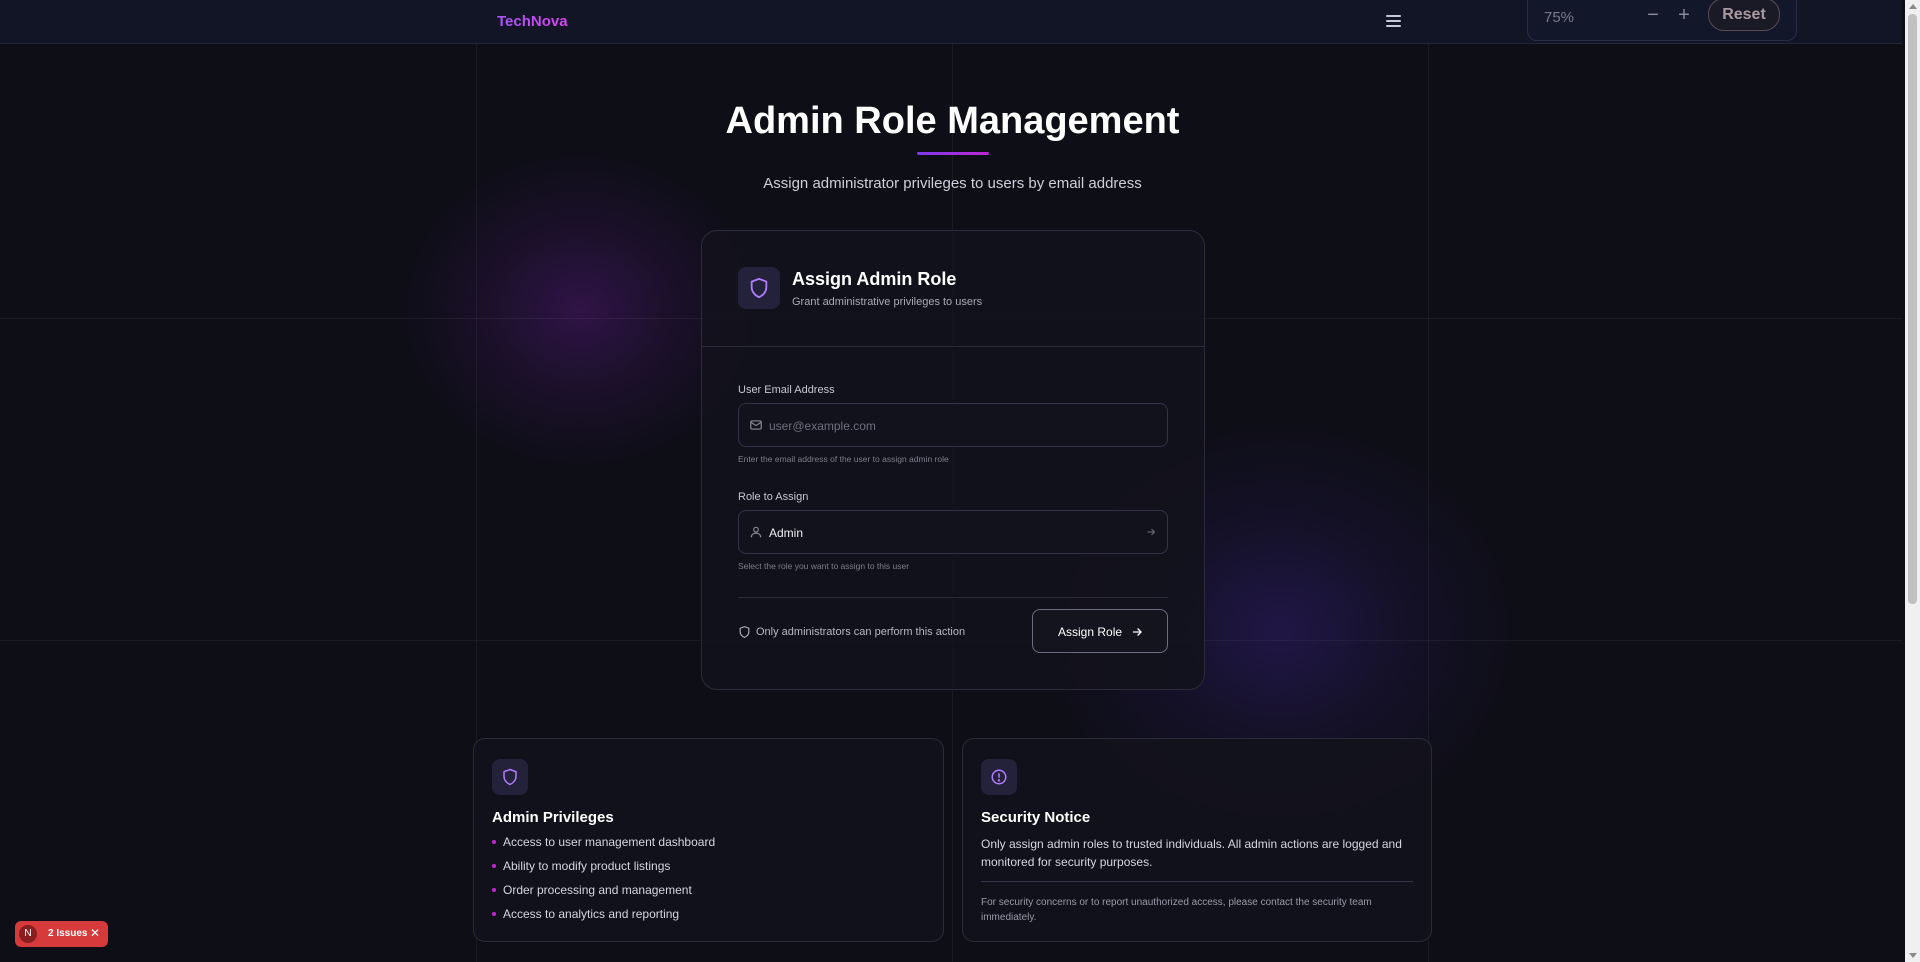 The image size is (1920, 962). What do you see at coordinates (1913, 6) in the screenshot?
I see `scroll-up-arrow-icon` at bounding box center [1913, 6].